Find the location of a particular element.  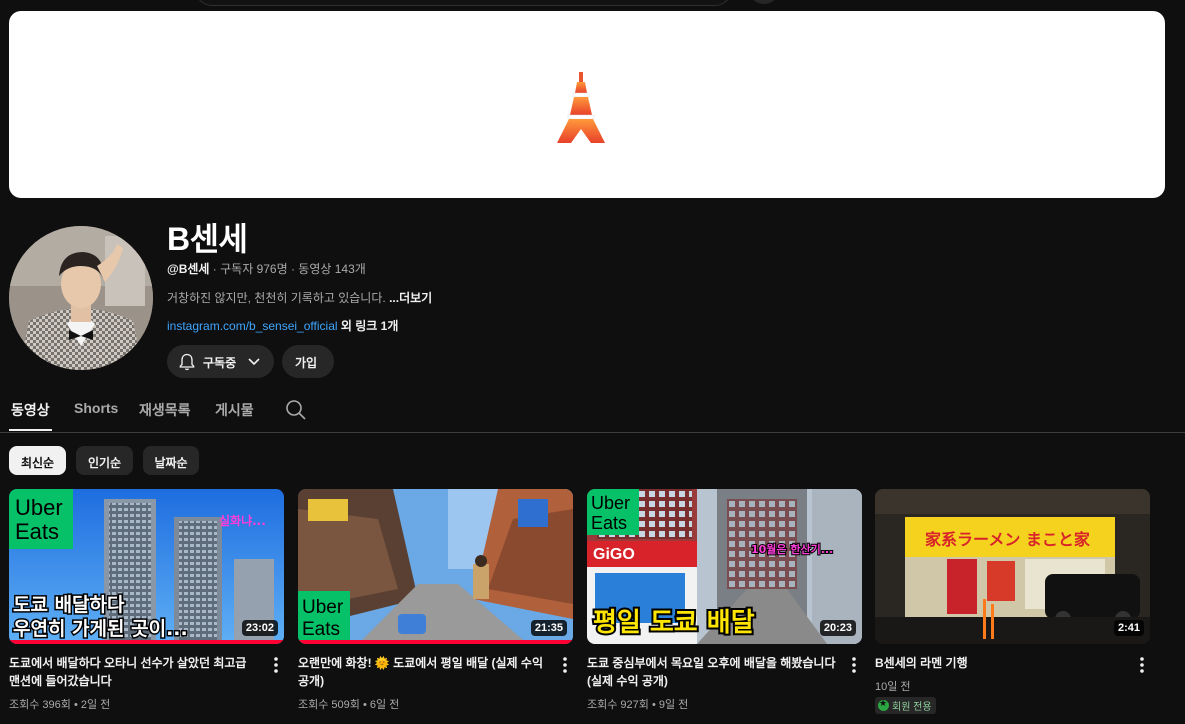

description-text: 거창하진 않지만, 천천히 기록하고 있습니다. is located at coordinates (278, 298).